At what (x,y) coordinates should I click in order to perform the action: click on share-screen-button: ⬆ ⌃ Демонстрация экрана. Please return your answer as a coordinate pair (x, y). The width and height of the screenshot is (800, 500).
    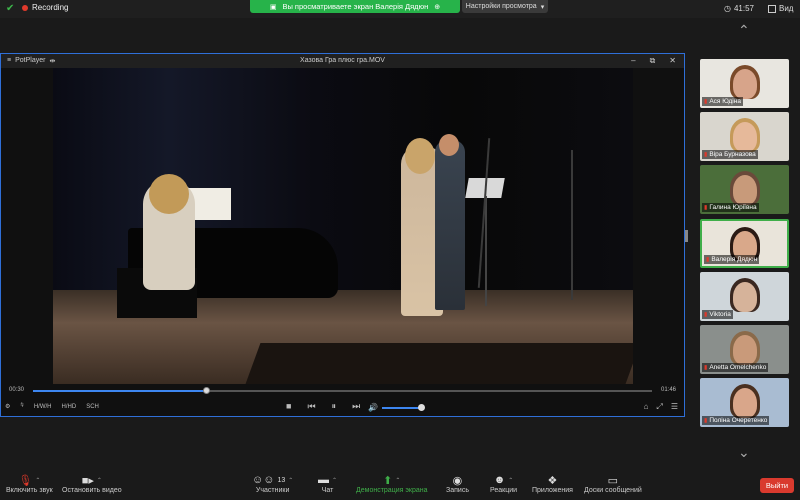
    Looking at the image, I should click on (392, 484).